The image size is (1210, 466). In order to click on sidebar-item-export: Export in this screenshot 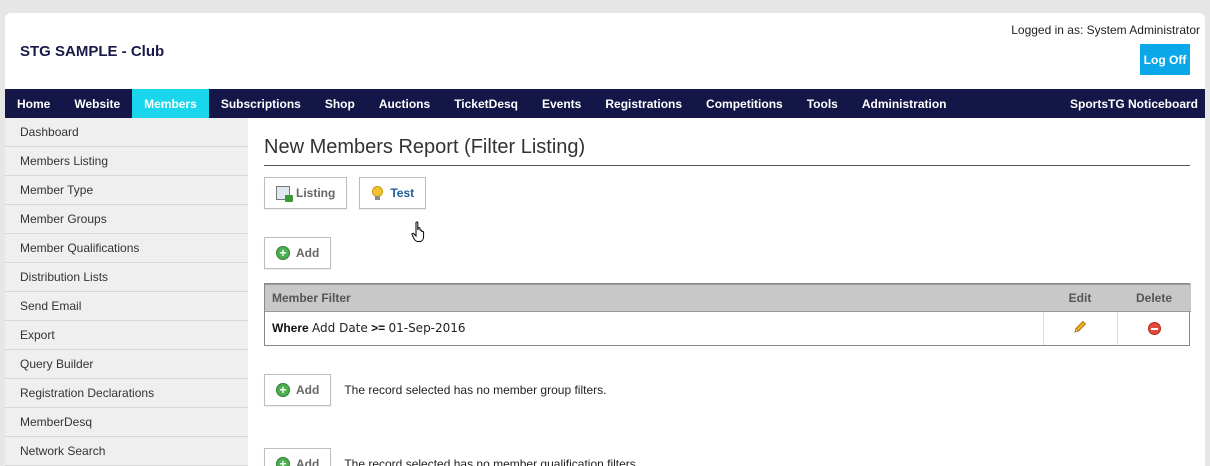, I will do `click(126, 335)`.